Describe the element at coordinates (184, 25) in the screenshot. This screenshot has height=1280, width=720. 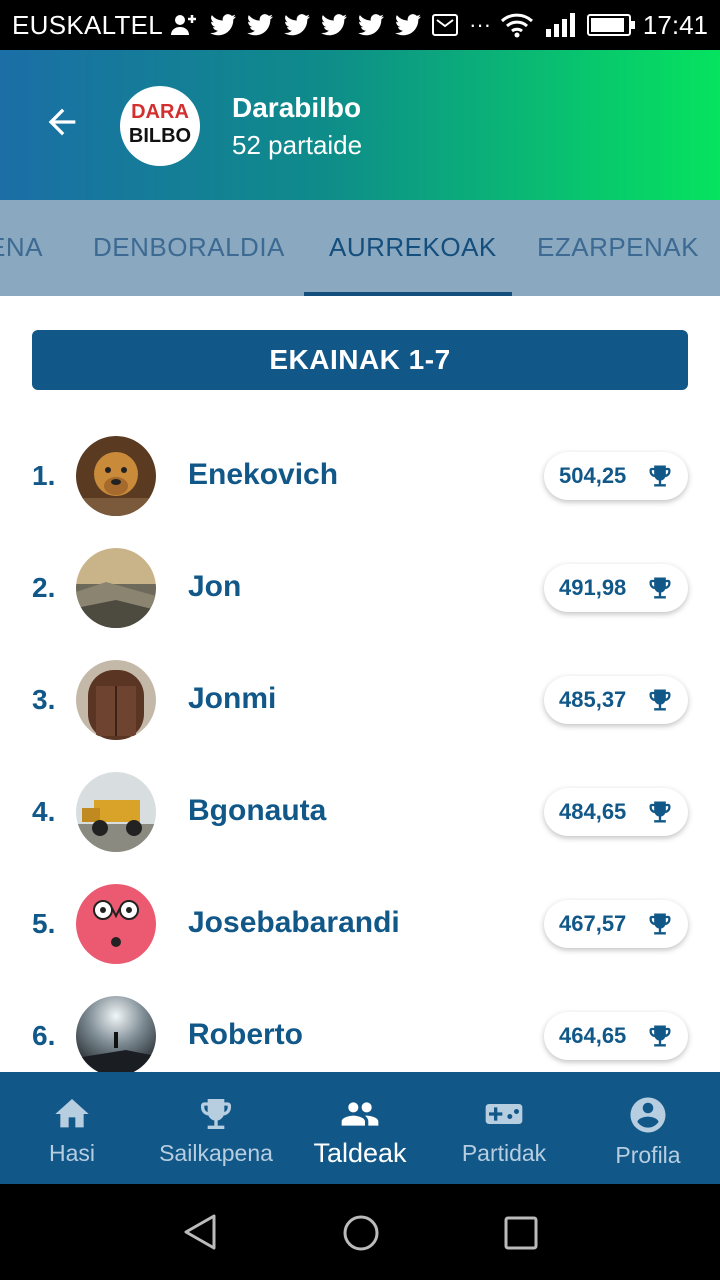
I see `add-user-icon` at that location.